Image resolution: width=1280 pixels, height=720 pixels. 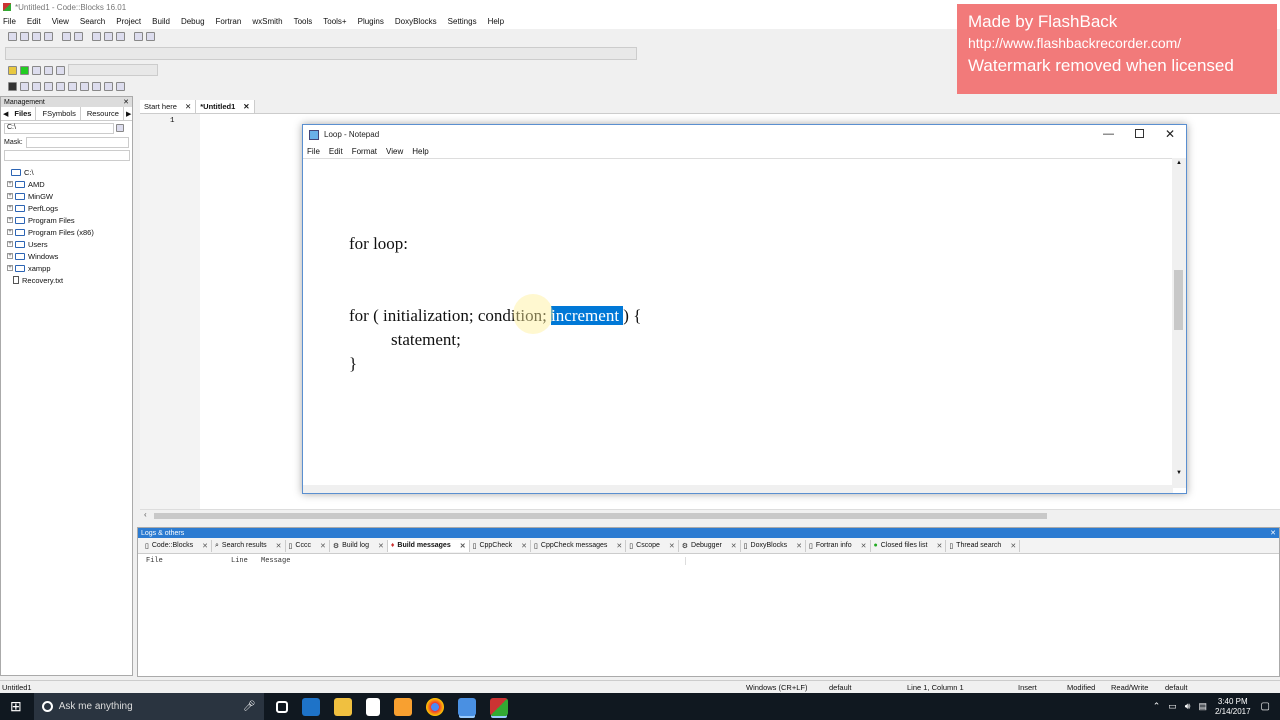 What do you see at coordinates (69, 244) in the screenshot?
I see `tree-item-users: + Users` at bounding box center [69, 244].